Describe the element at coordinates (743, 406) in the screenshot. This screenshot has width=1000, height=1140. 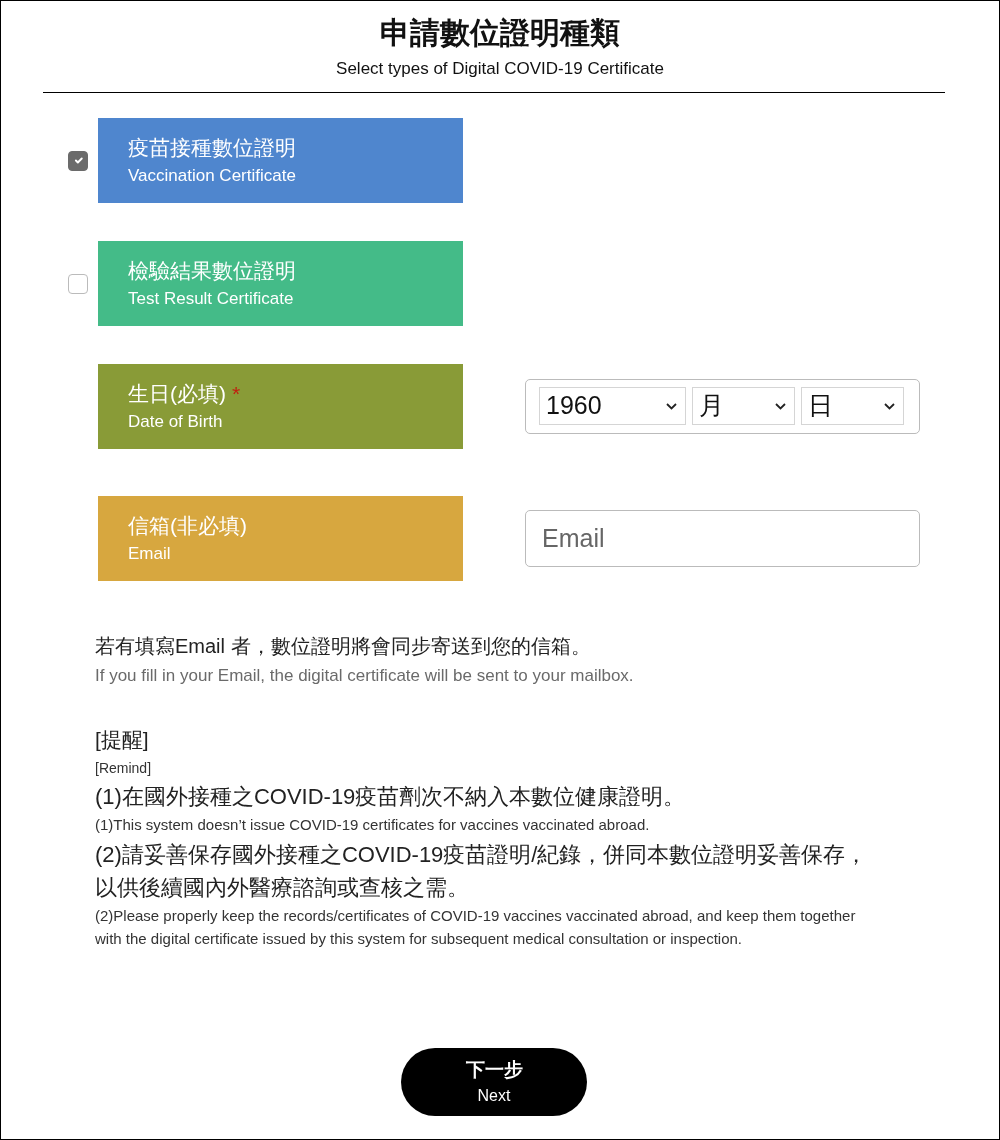
I see `dropdown-select: 月` at that location.